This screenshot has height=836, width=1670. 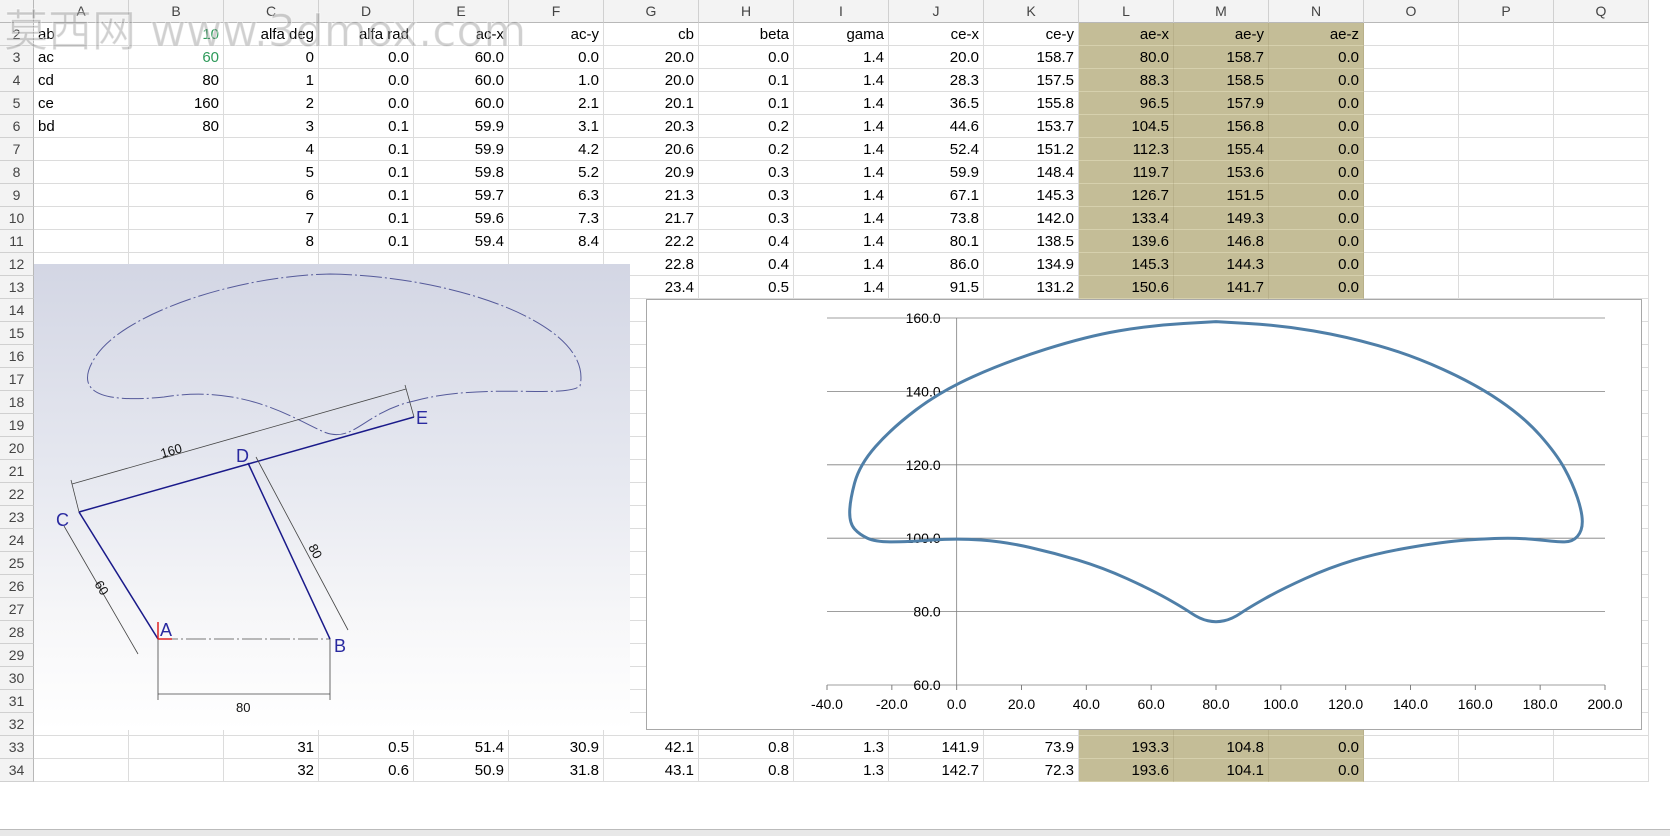 I want to click on row-header: 30, so click(x=17, y=678).